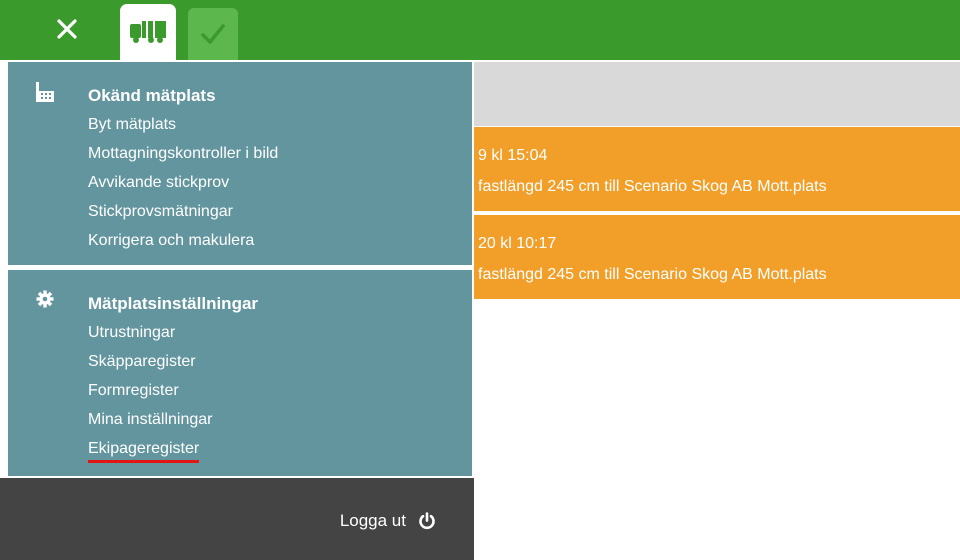 This screenshot has height=560, width=960. I want to click on truck-icon, so click(148, 32).